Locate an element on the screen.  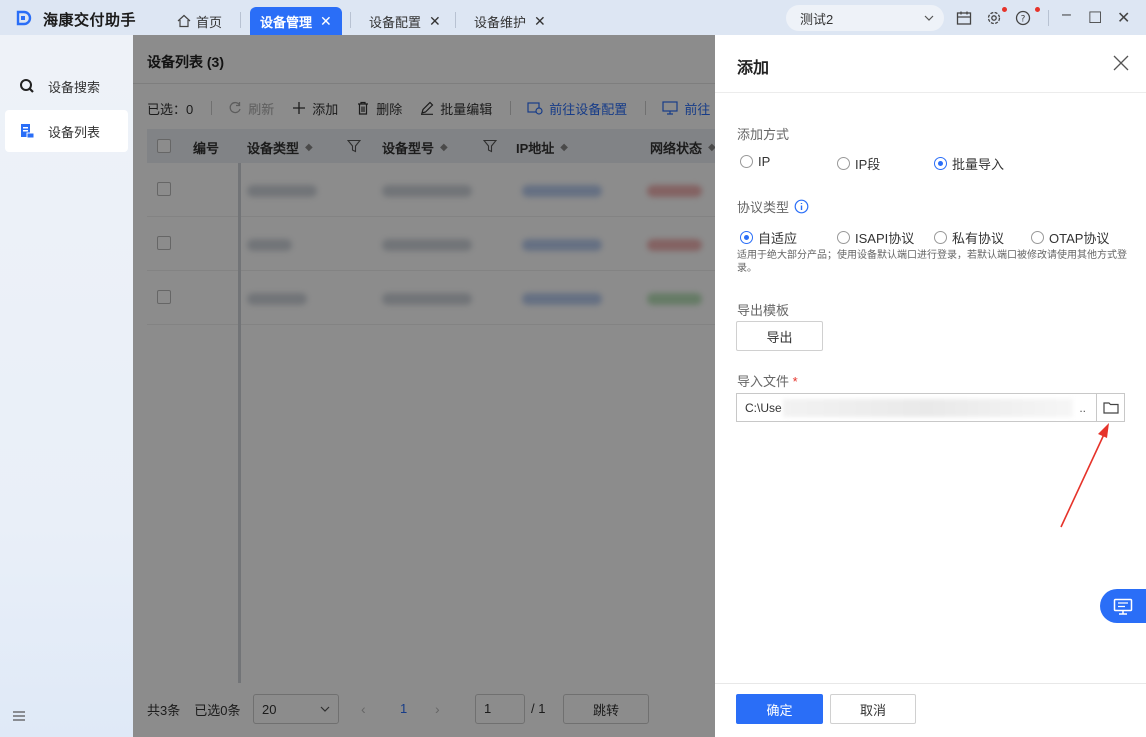
monitor-icon is located at coordinates (1123, 606).